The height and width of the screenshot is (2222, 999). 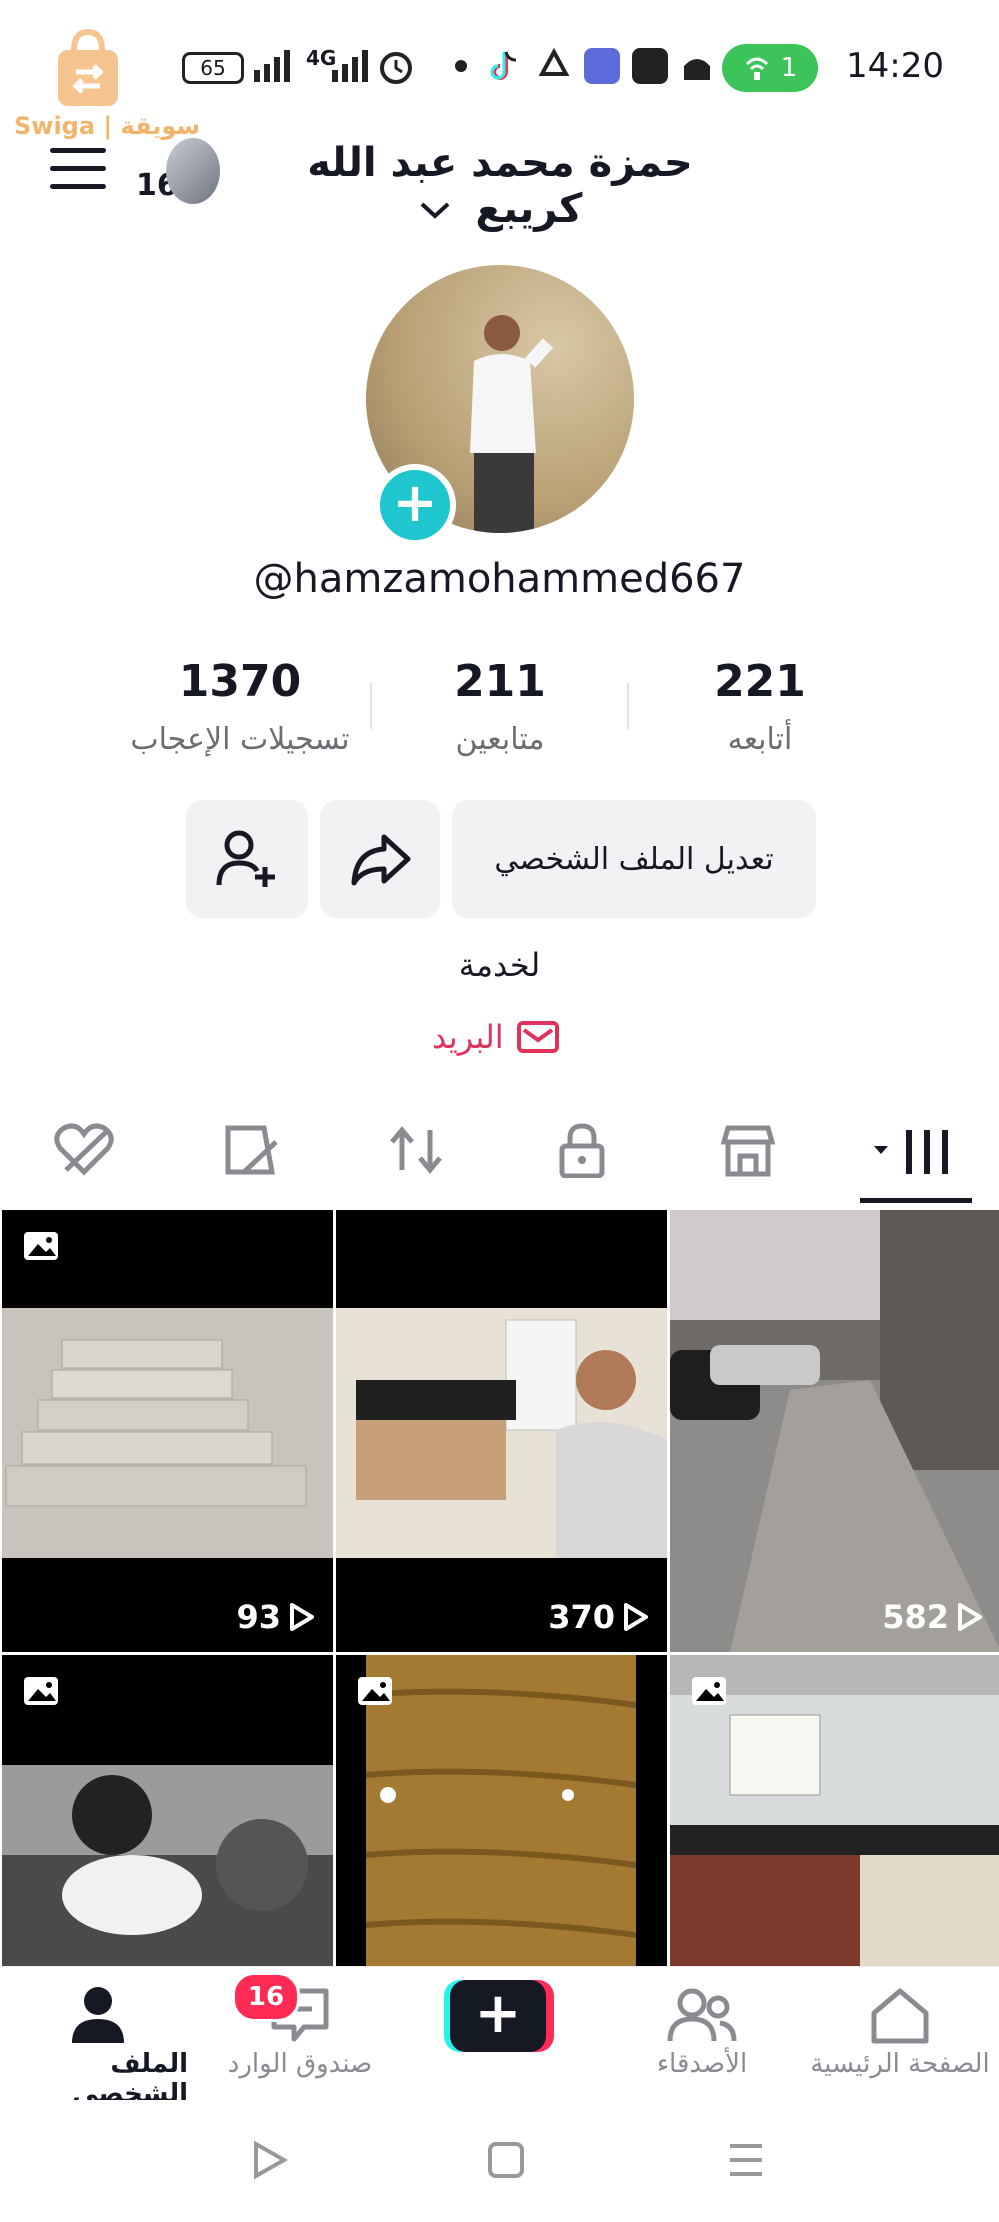 What do you see at coordinates (98, 2015) in the screenshot?
I see `profile-icon` at bounding box center [98, 2015].